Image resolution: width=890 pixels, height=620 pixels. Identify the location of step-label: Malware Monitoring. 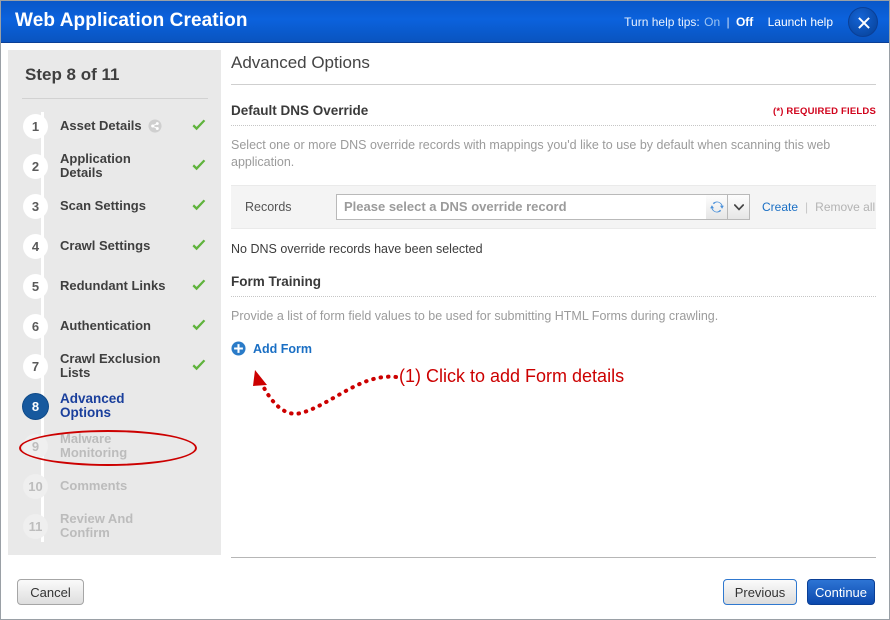
(118, 446).